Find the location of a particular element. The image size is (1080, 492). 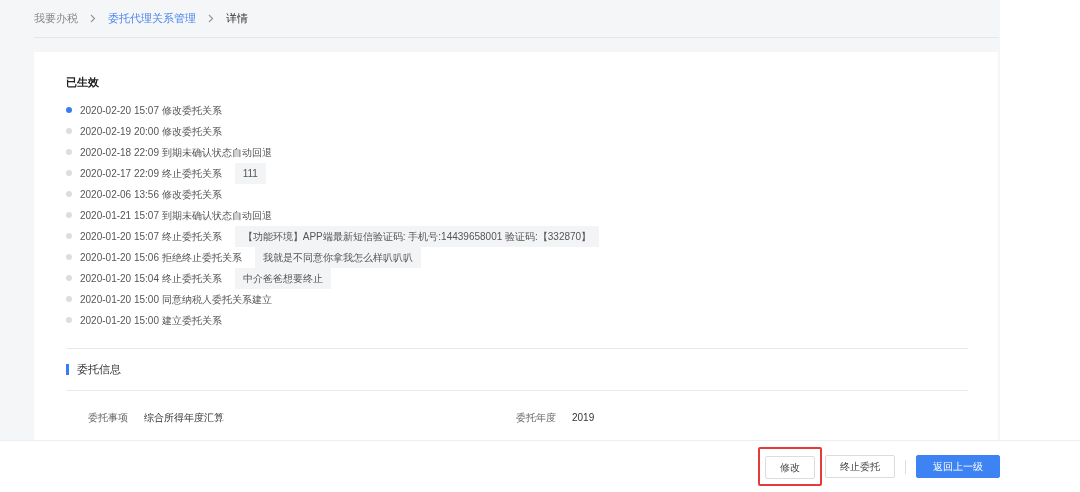

timeline-note: 【功能环境】APP端最新短信验证码: 手机号:14439658001 验证码:【332870】 is located at coordinates (417, 236).